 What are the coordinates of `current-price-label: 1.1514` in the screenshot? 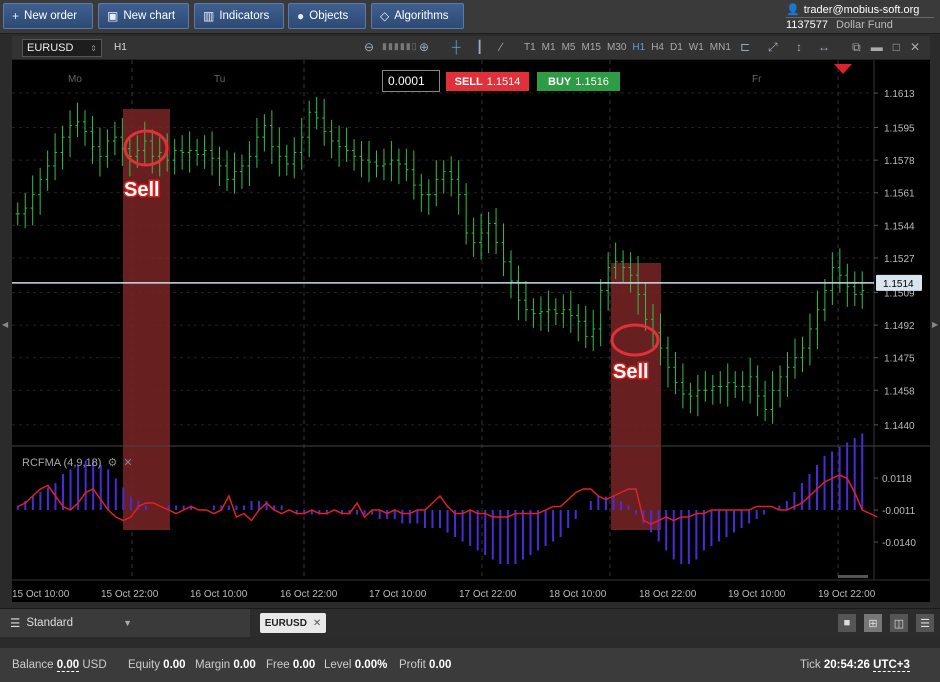 It's located at (898, 284).